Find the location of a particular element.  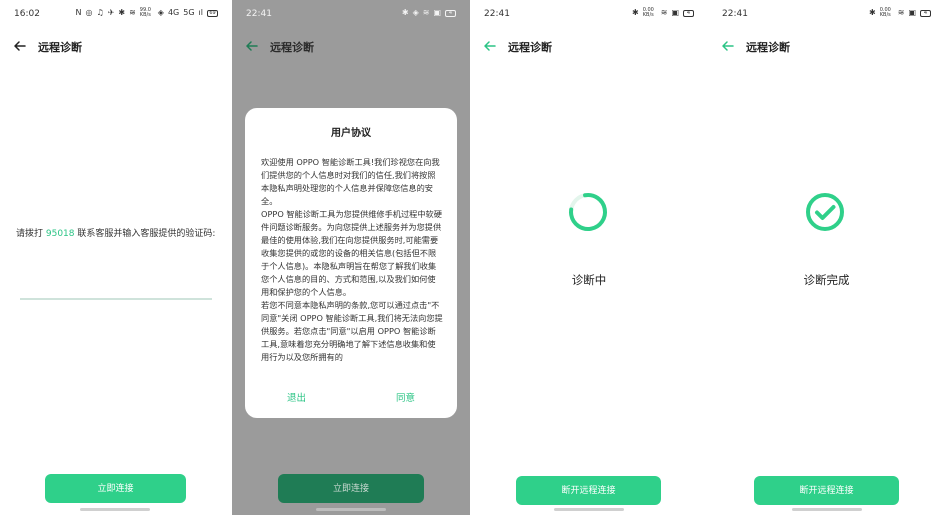

wifi-signal-icon: ◈ is located at coordinates (415, 12).